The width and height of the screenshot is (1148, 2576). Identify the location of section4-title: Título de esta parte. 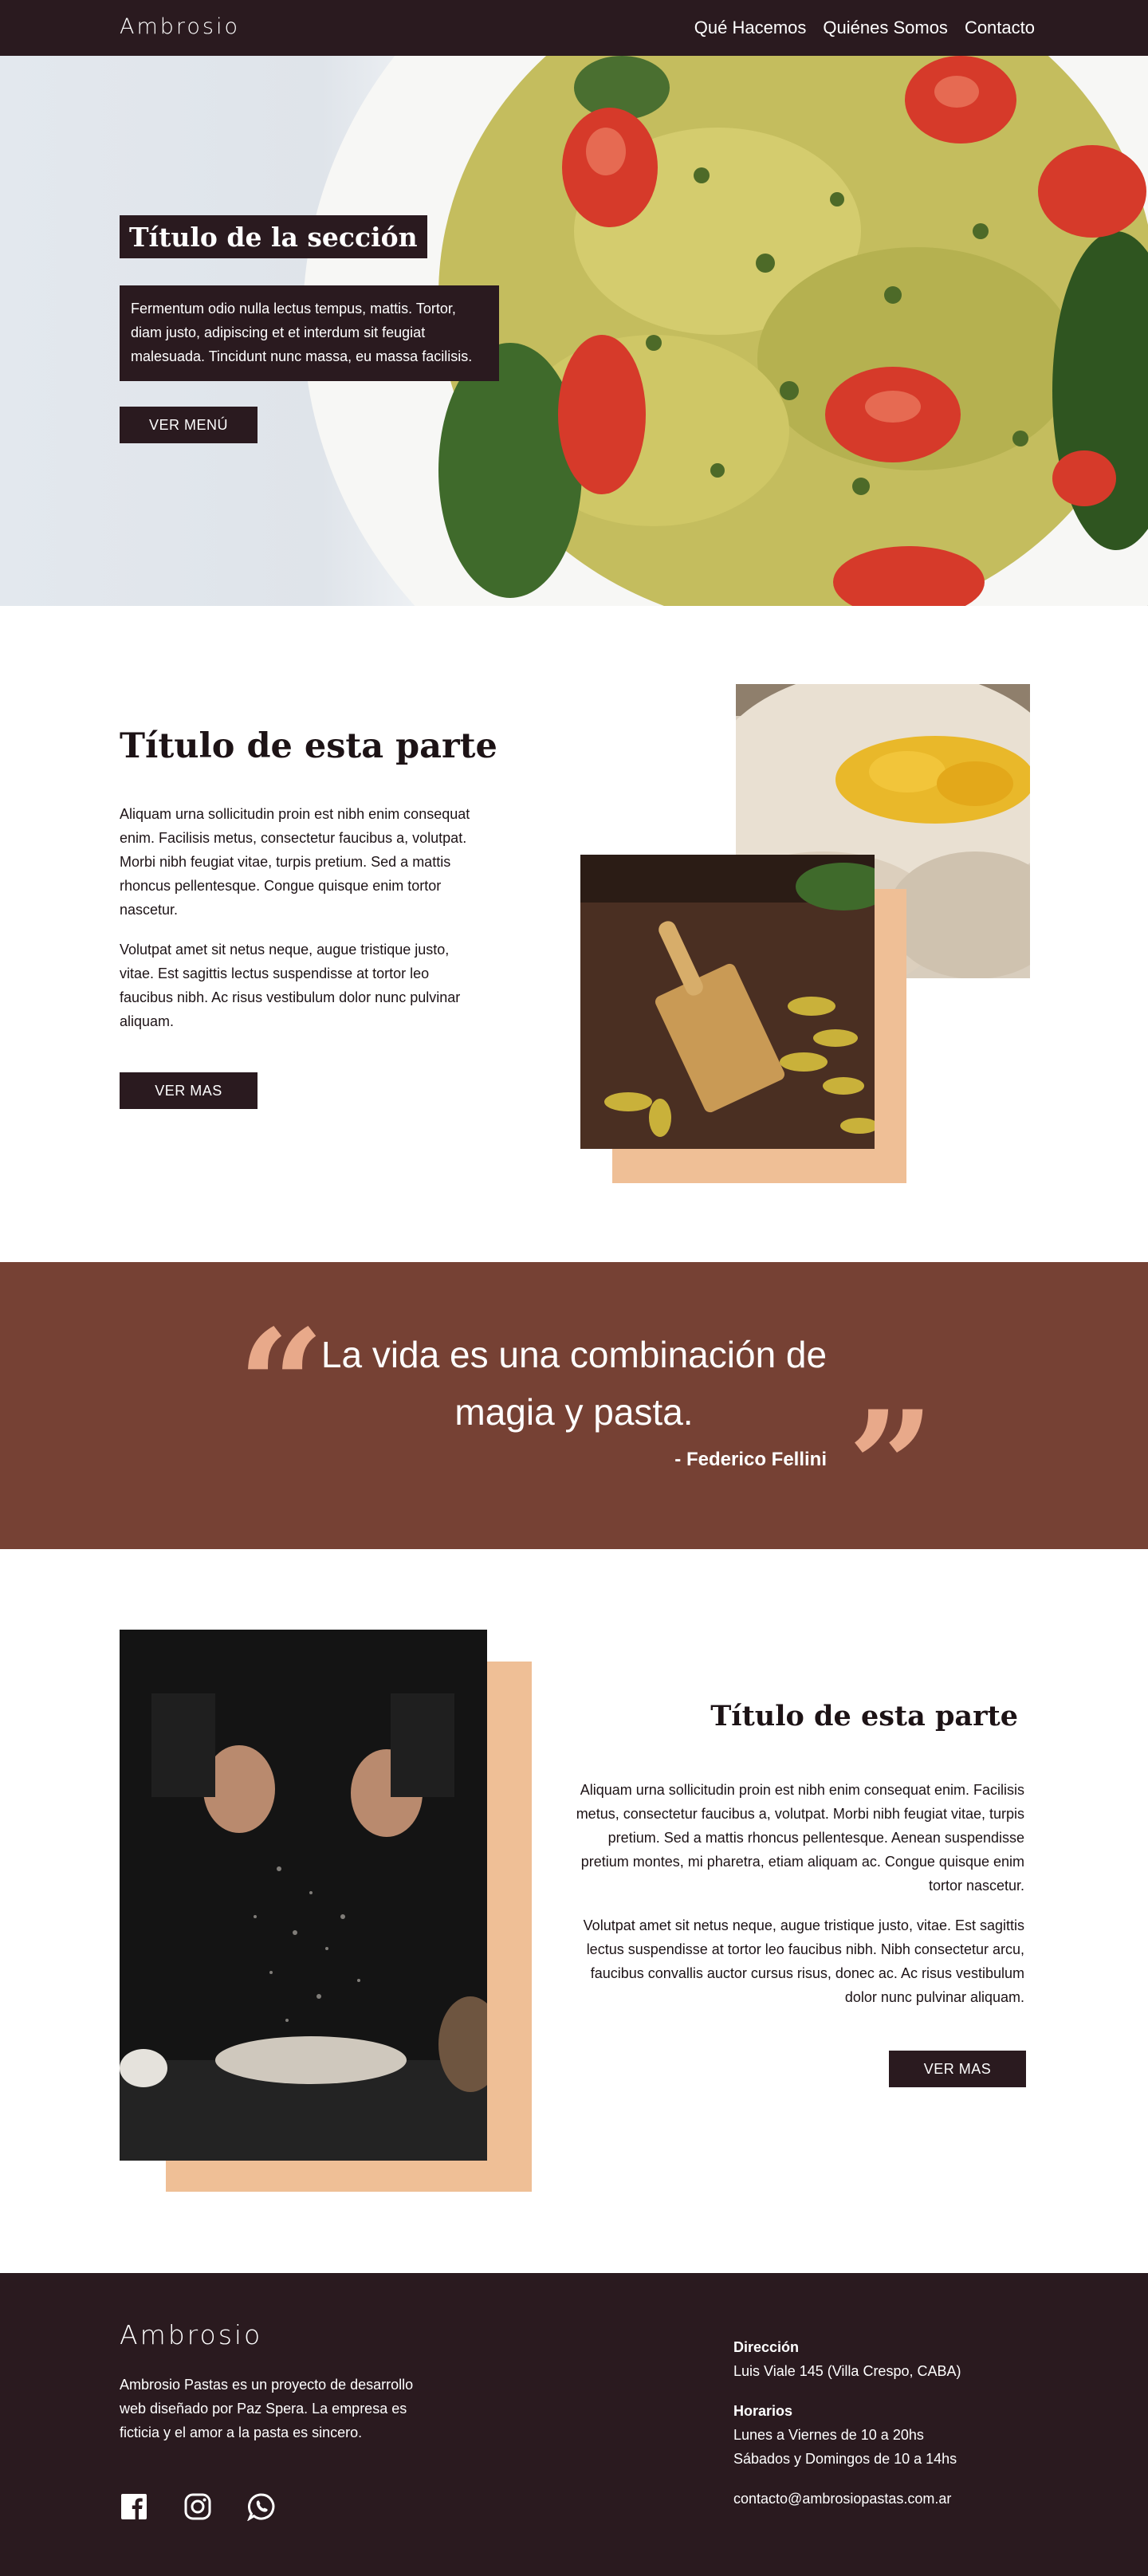
(864, 1716).